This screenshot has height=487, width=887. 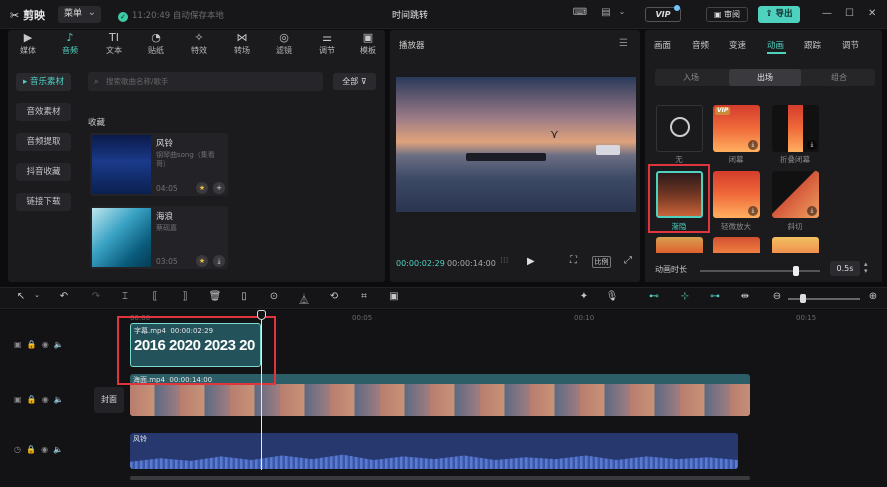 What do you see at coordinates (242, 43) in the screenshot?
I see `tab-transition: ⋈ 转场` at bounding box center [242, 43].